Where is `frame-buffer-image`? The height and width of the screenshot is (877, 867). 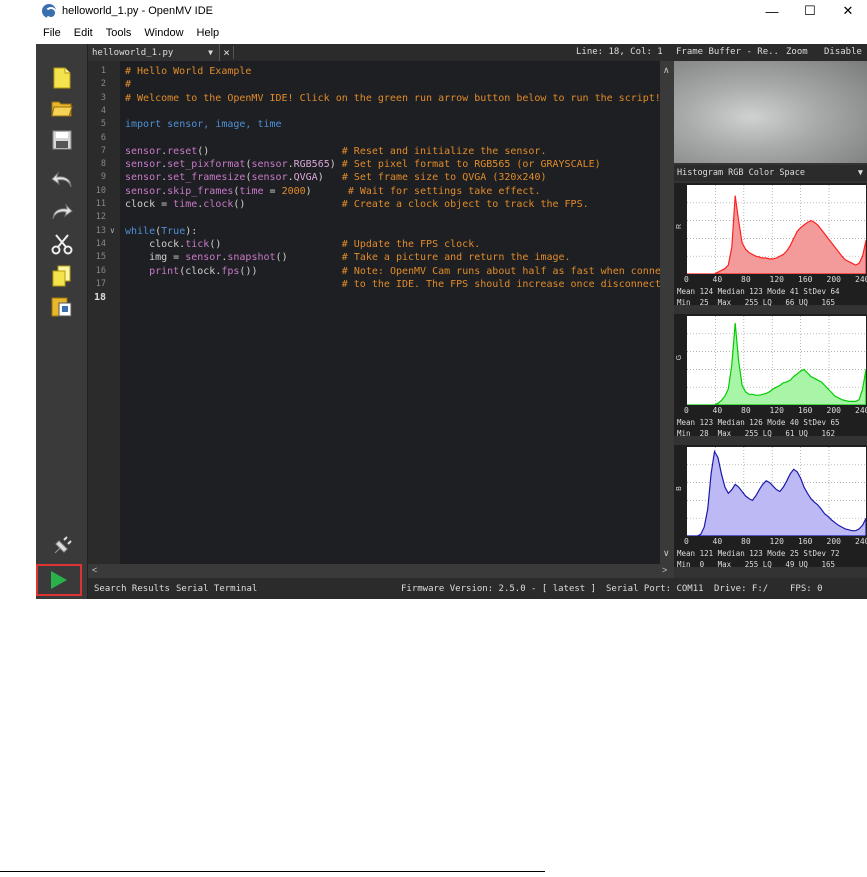
frame-buffer-image is located at coordinates (770, 112).